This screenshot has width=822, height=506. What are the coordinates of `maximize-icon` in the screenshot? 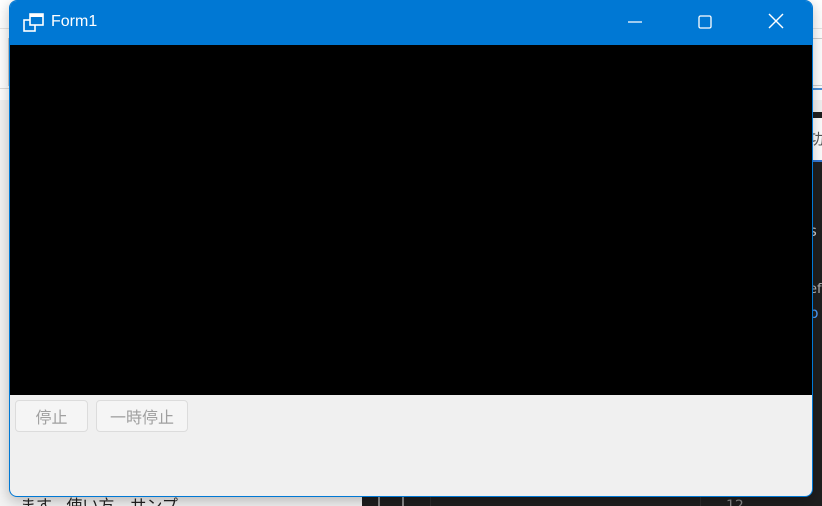 It's located at (705, 23).